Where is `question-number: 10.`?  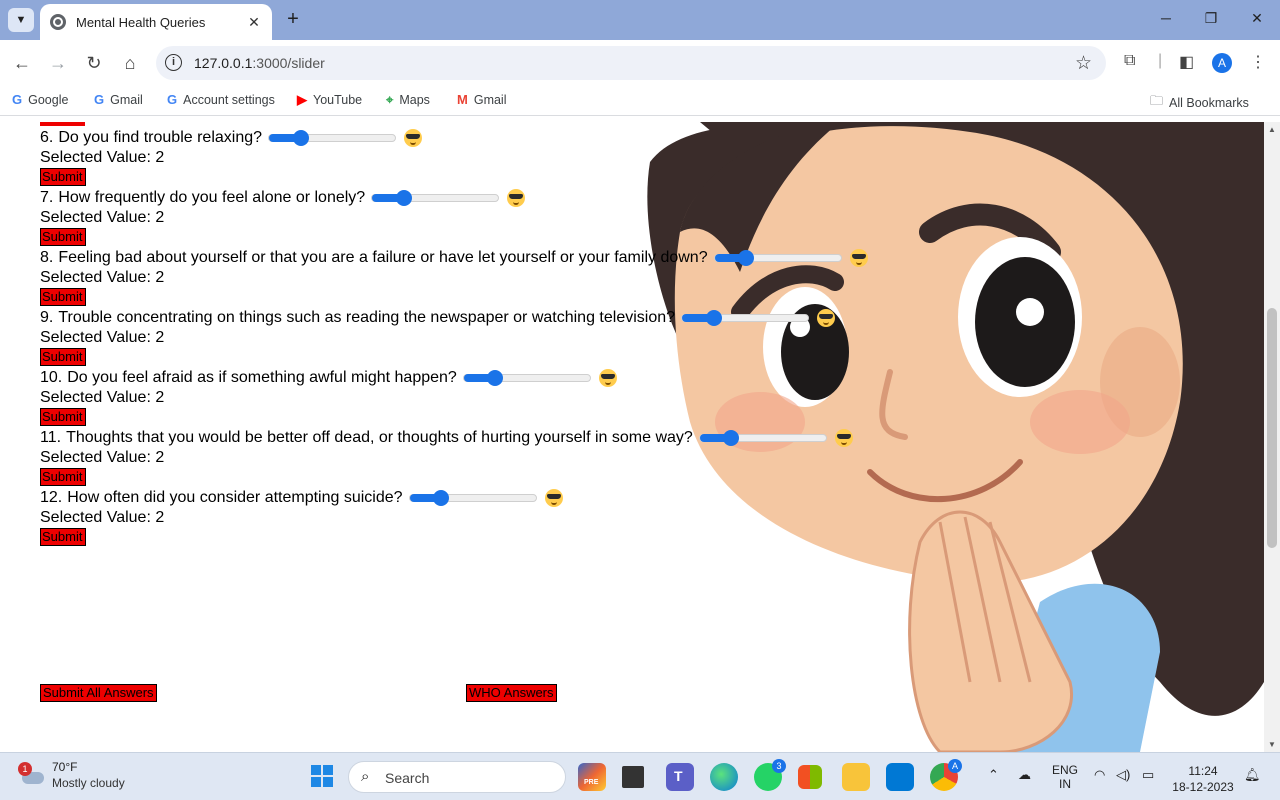 question-number: 10. is located at coordinates (51, 377).